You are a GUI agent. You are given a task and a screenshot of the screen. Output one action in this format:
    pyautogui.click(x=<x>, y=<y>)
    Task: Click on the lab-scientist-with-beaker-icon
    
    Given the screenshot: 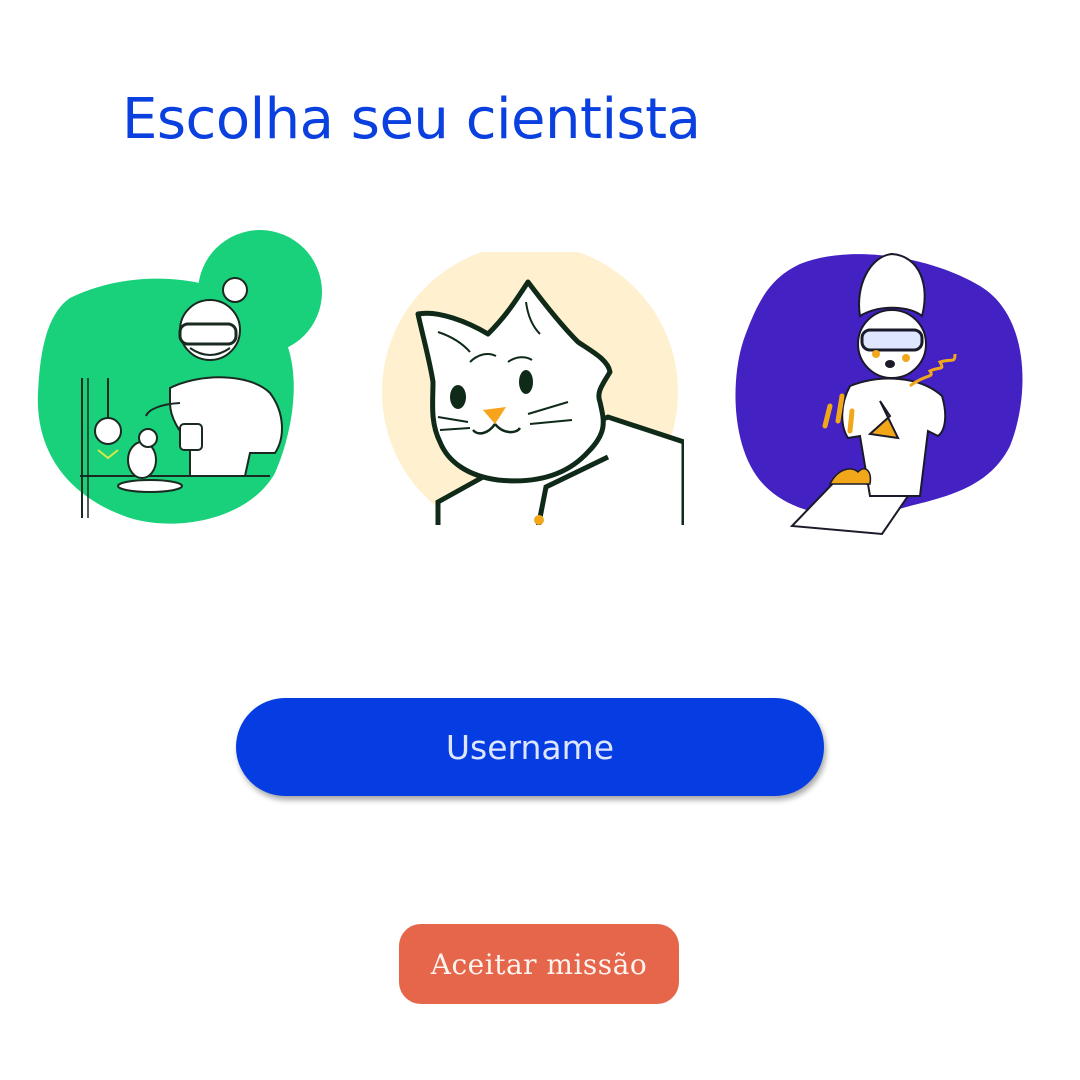 What is the action you would take?
    pyautogui.click(x=179, y=377)
    